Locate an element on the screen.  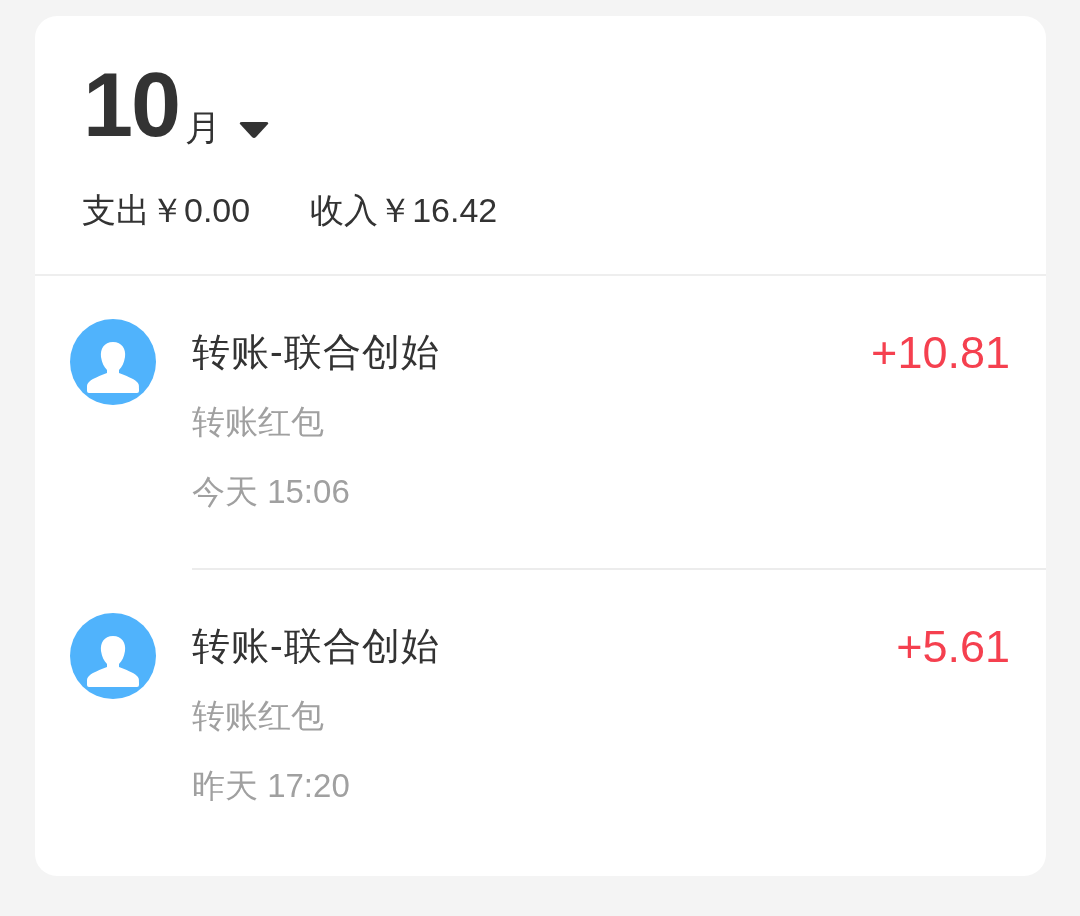
summary-total: 收入￥16.42 is located at coordinates (404, 210).